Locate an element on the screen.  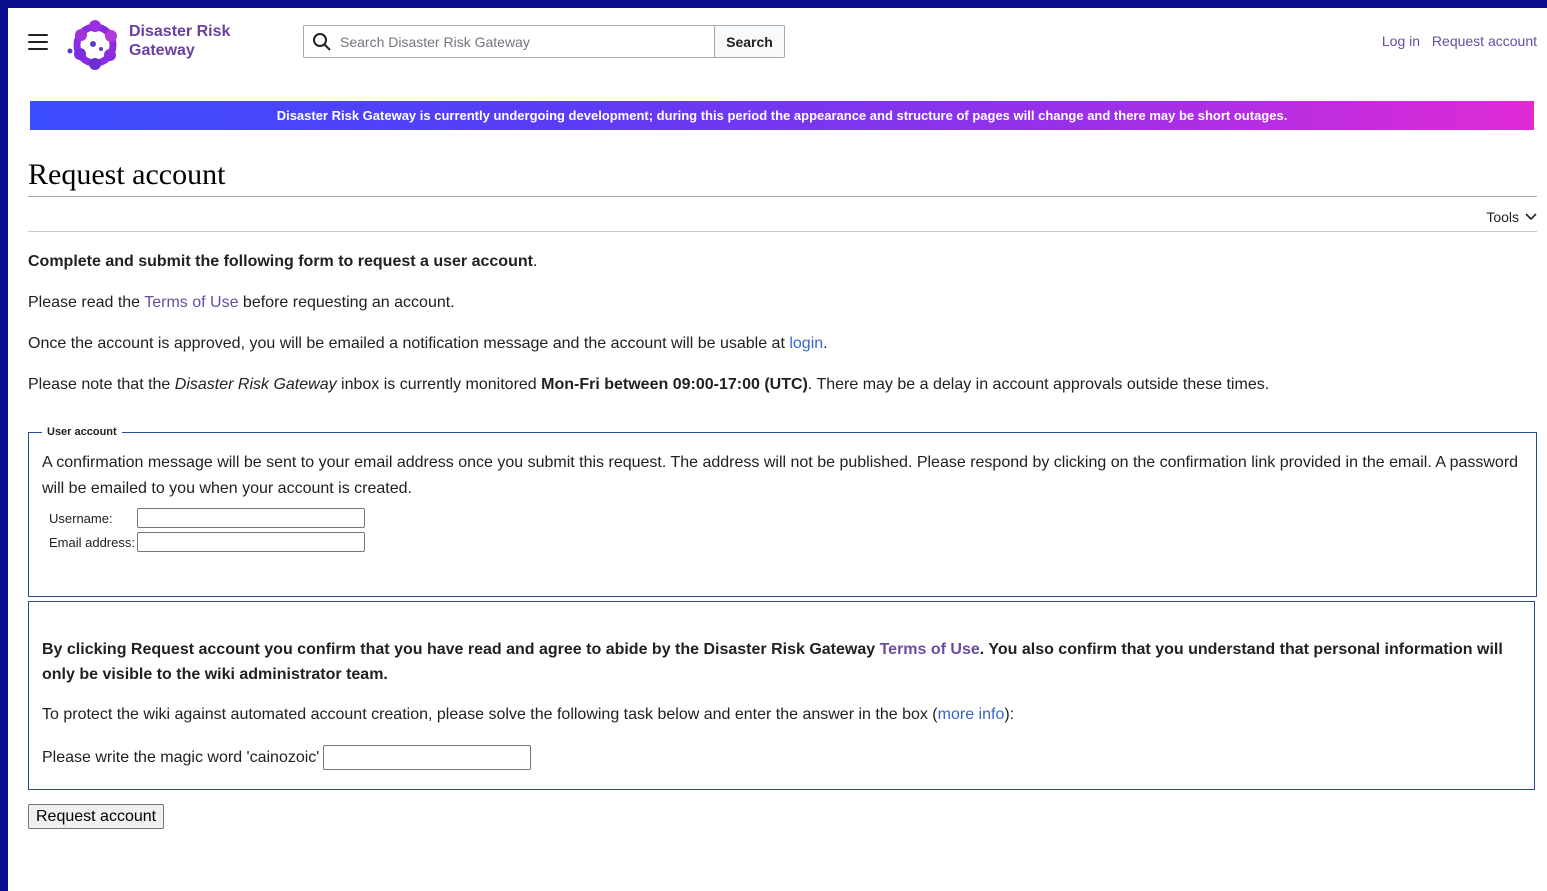
captcha-label: Please write the magic word 'cainozoic' is located at coordinates (181, 757).